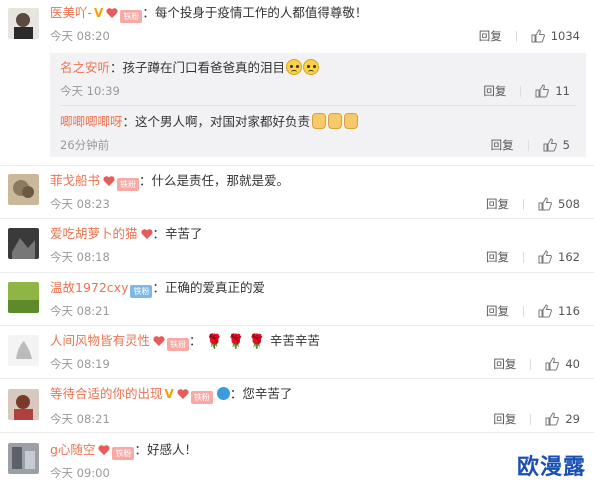 The width and height of the screenshot is (594, 485). I want to click on like-button: 1034, so click(555, 36).